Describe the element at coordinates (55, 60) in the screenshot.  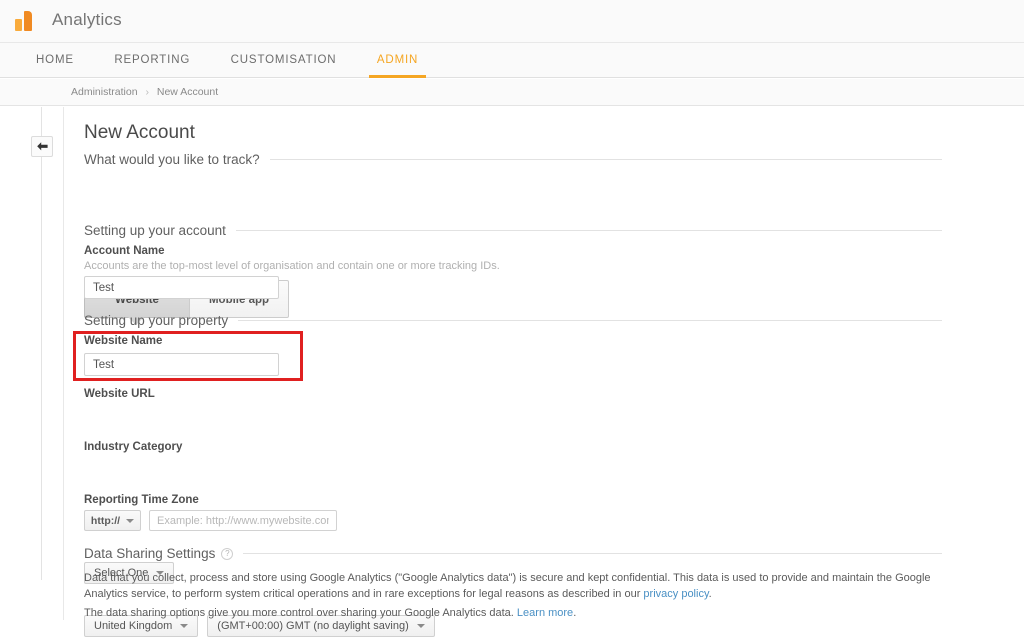
I see `nav-tab-home: HOME` at that location.